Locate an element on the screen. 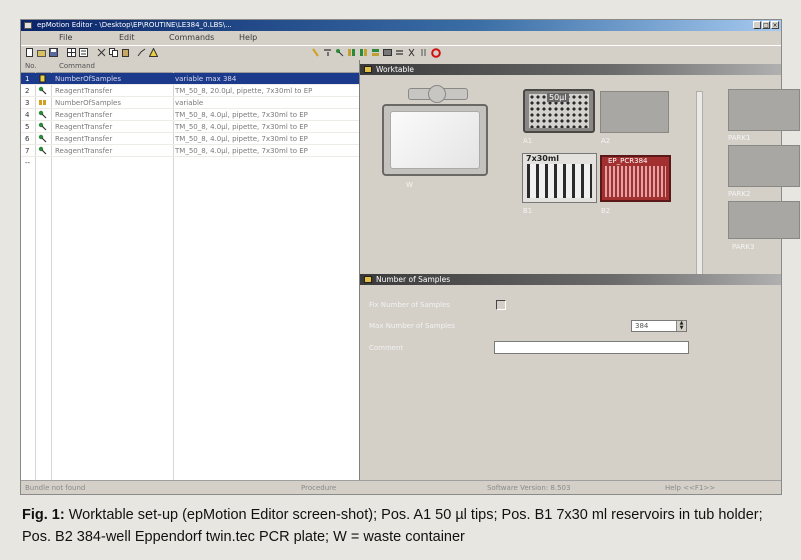  maximize-button: □ is located at coordinates (766, 25).